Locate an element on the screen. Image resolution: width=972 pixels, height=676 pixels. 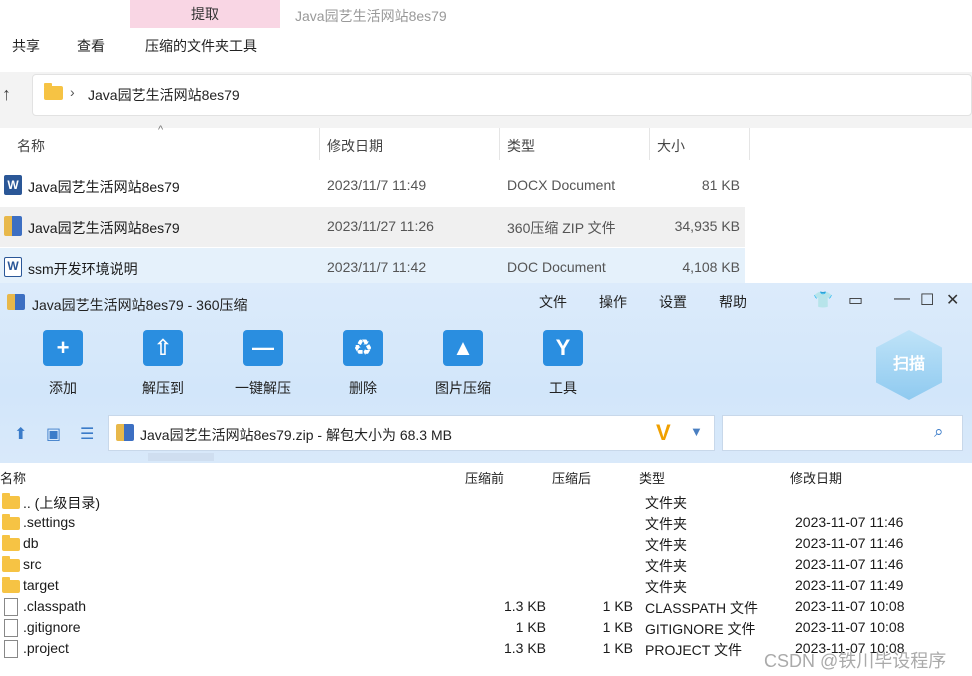
table-row: .settings 文件夹 2023-11-07 11:46 is located at coordinates (486, 522).